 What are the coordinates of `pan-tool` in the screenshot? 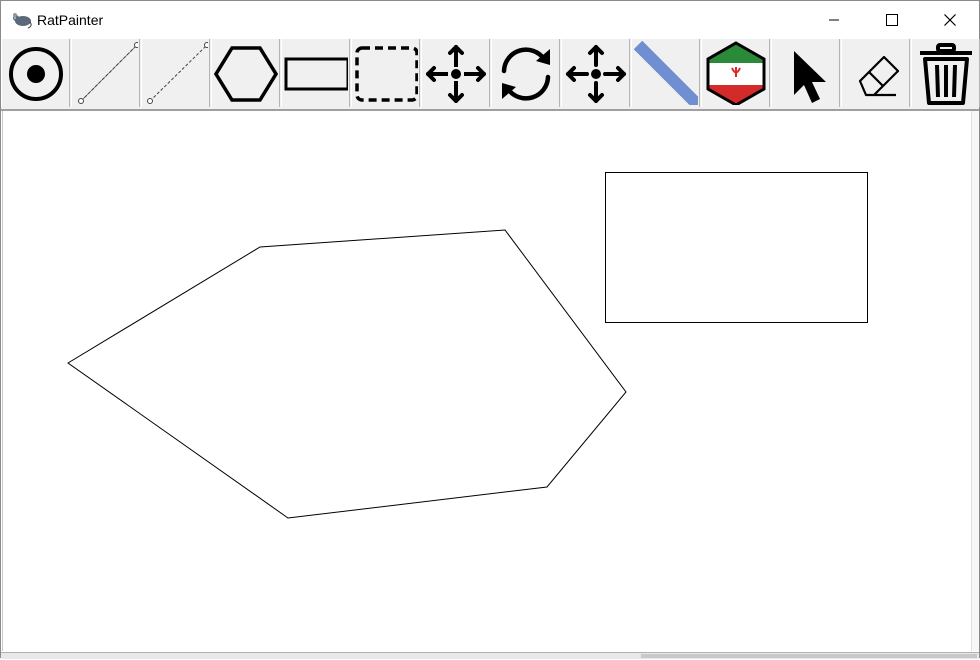 It's located at (595, 73).